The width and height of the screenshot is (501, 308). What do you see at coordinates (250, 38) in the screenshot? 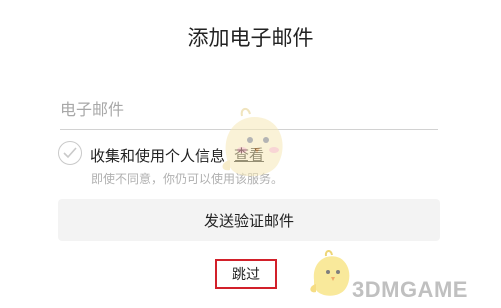
I see `page-title: 添加电子邮件` at bounding box center [250, 38].